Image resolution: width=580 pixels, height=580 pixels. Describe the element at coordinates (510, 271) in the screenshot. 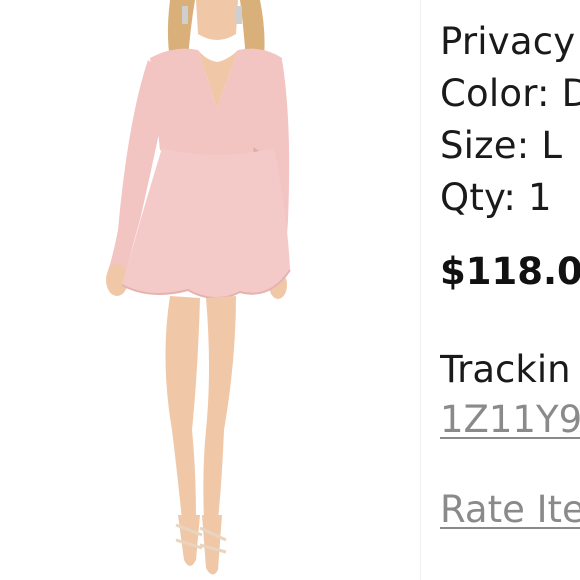

I see `price: $118.00` at that location.